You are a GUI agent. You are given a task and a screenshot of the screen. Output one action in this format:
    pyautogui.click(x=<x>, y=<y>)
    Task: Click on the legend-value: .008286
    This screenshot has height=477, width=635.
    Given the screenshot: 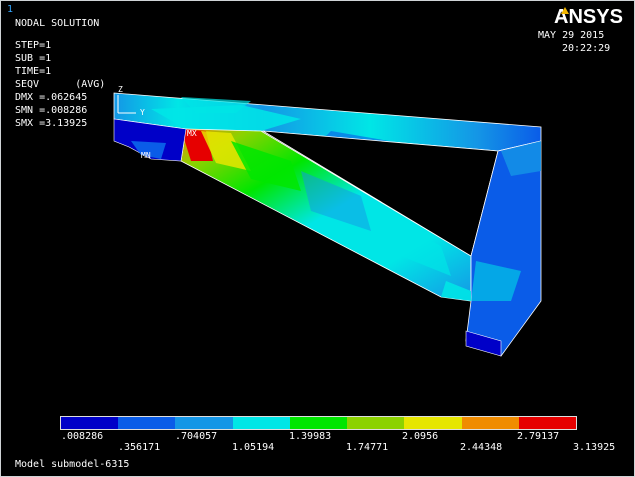 What is the action you would take?
    pyautogui.click(x=82, y=436)
    